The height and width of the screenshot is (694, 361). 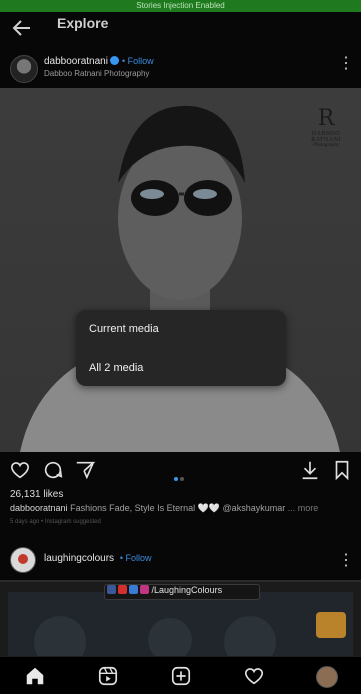 I want to click on injection-status-bar: Stories Injection Enabled, so click(x=180, y=6).